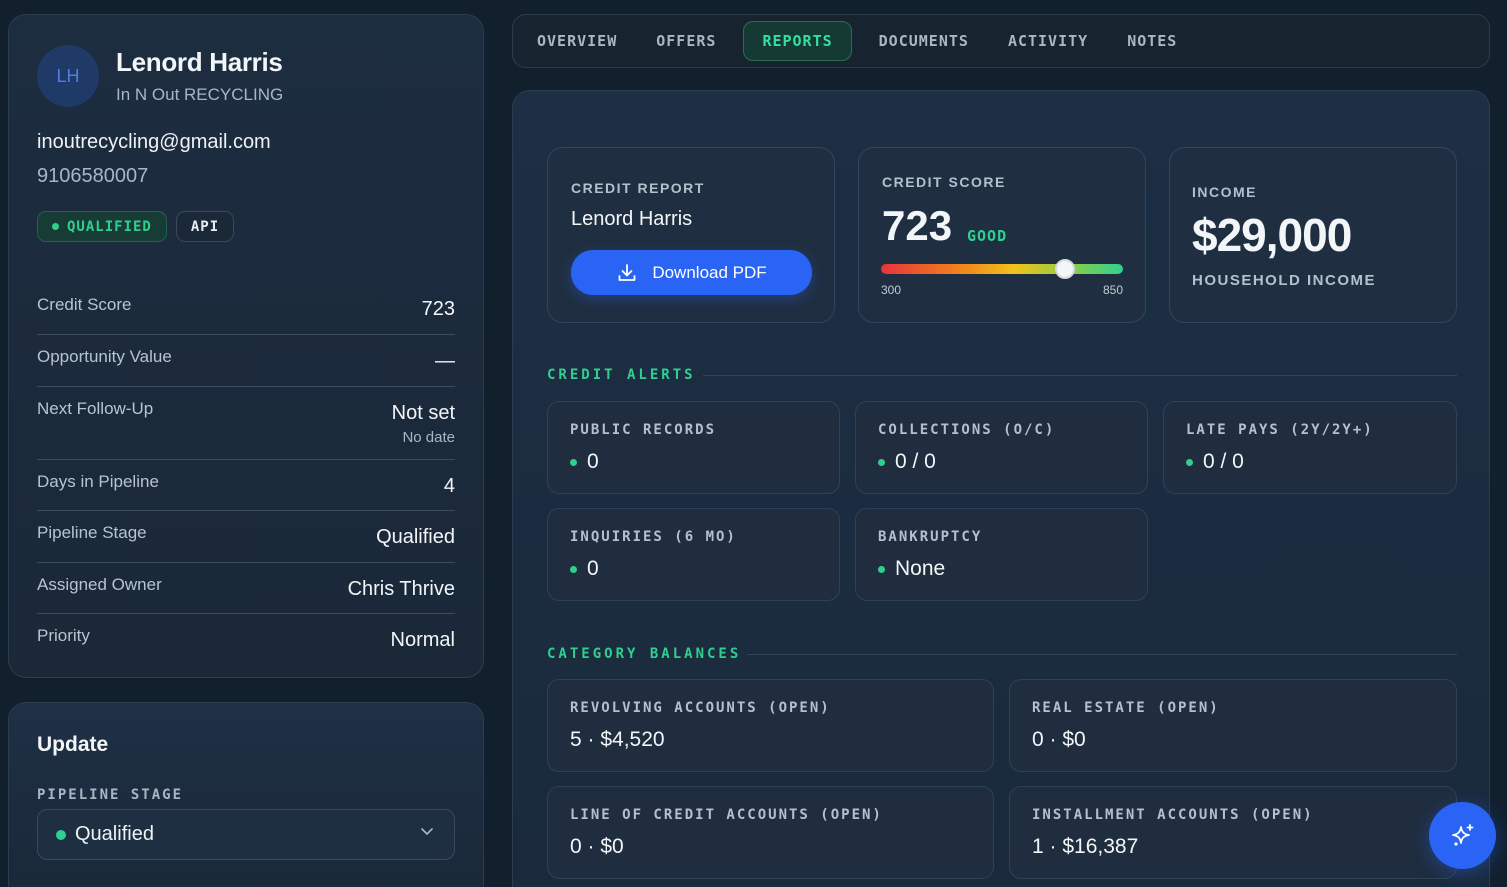  I want to click on balance-label: LINE OF CREDIT ACCOUNTS (OPEN), so click(726, 815).